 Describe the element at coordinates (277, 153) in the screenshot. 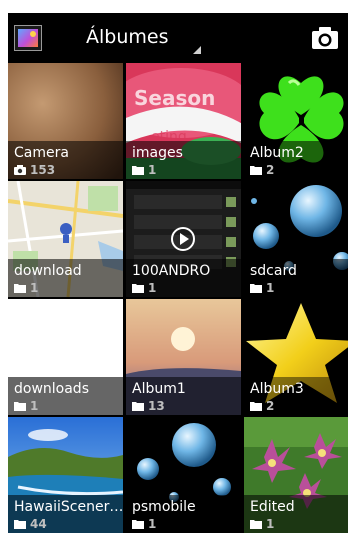

I see `album-name: Album2` at that location.